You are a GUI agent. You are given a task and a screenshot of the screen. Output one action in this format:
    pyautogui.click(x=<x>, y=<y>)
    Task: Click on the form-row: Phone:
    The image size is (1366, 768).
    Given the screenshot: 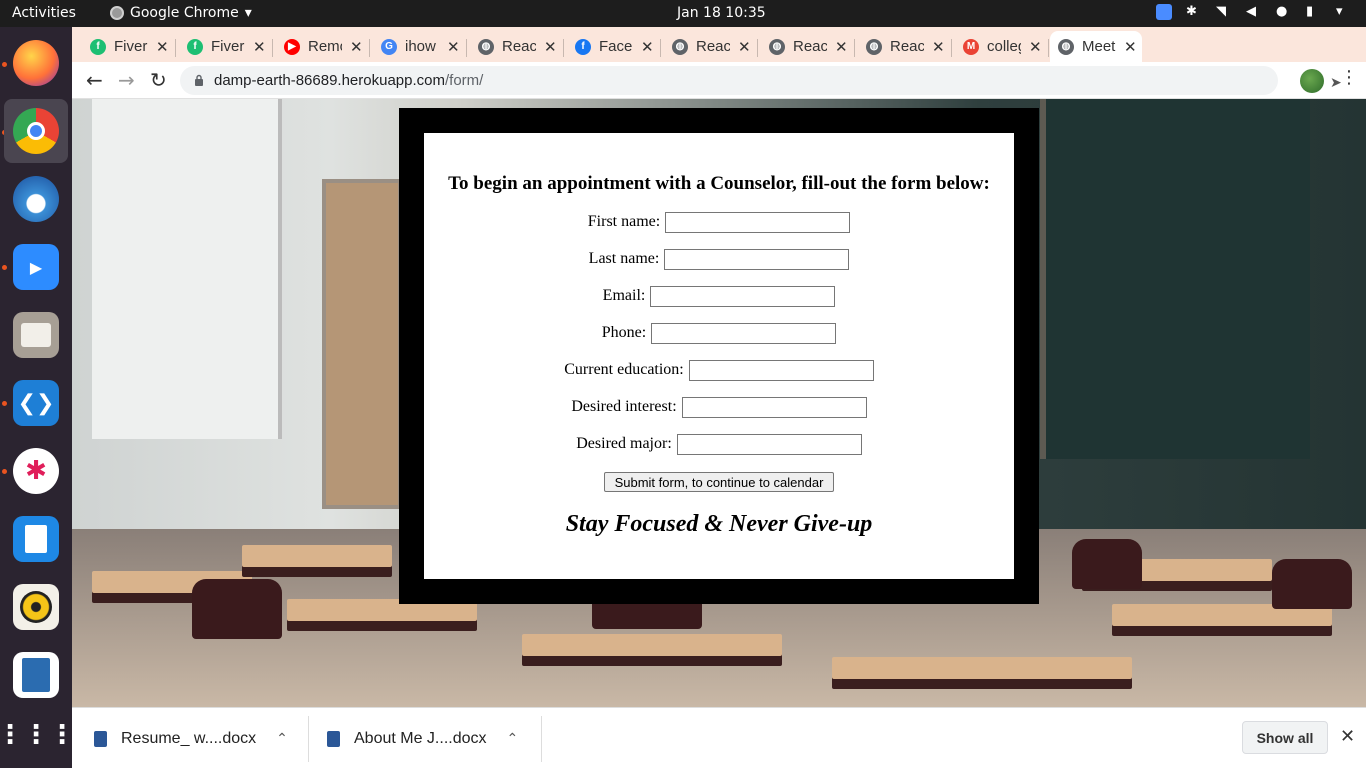 What is the action you would take?
    pyautogui.click(x=719, y=333)
    